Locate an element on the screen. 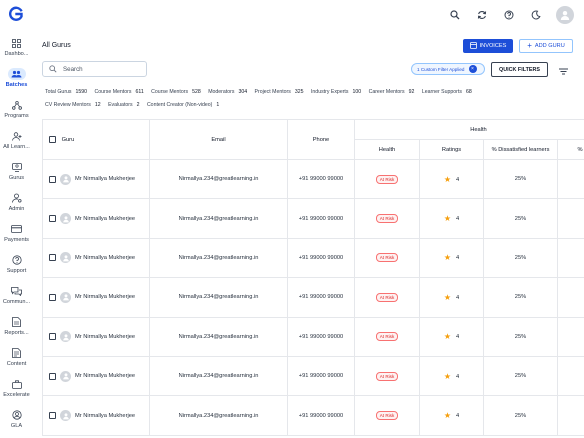  dashboard-icon is located at coordinates (17, 43).